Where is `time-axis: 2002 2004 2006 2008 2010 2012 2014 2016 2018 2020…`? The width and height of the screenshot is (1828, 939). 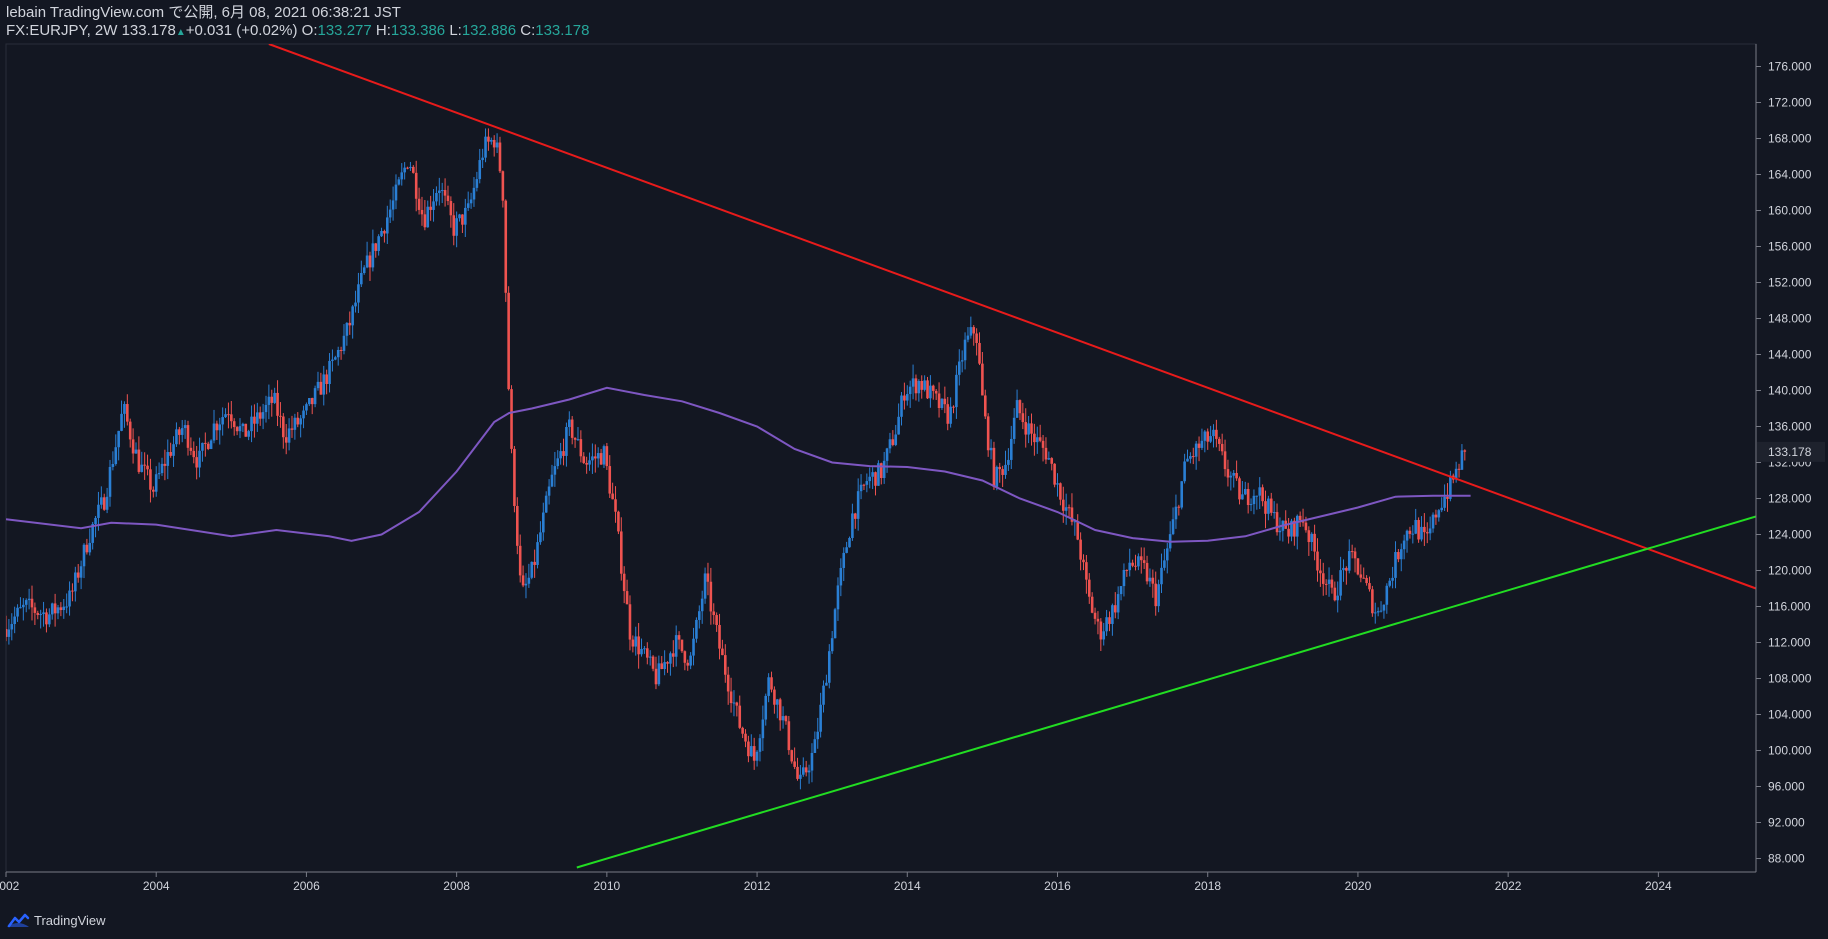
time-axis: 2002 2004 2006 2008 2010 2012 2014 2016 2018 2020… is located at coordinates (836, 882).